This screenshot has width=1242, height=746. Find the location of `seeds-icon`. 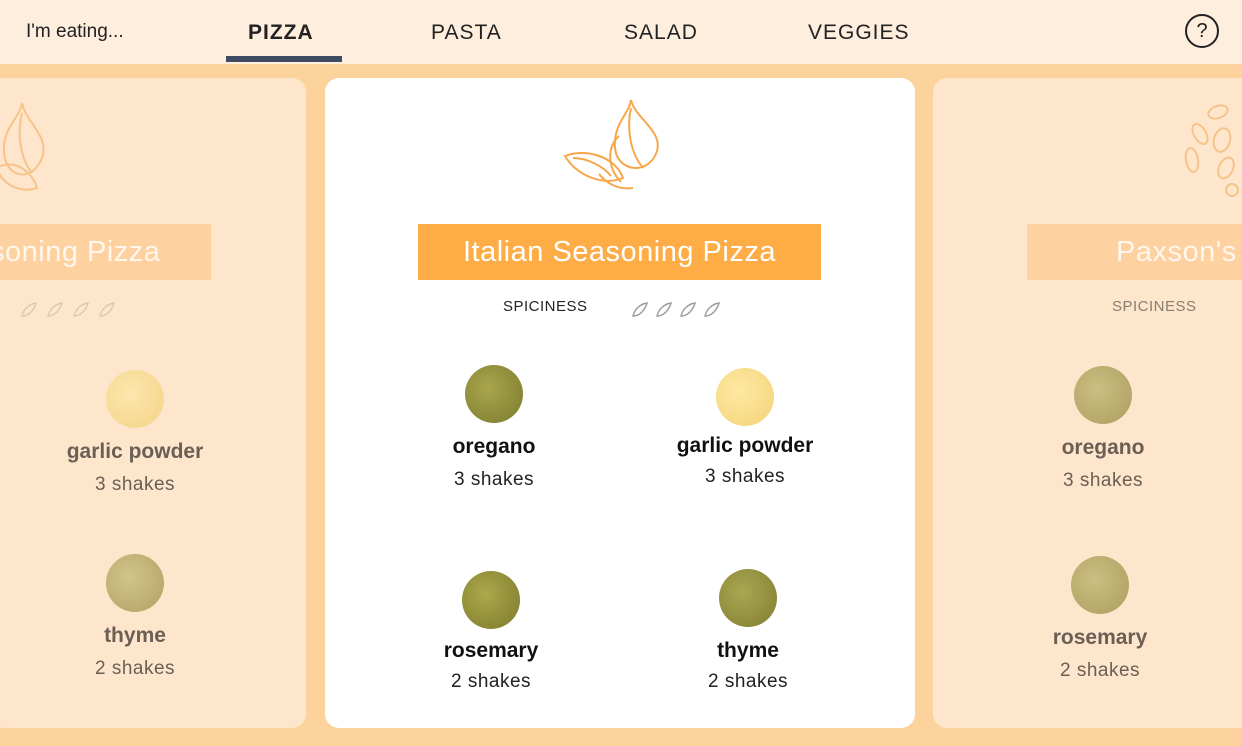

seeds-icon is located at coordinates (1211, 150).